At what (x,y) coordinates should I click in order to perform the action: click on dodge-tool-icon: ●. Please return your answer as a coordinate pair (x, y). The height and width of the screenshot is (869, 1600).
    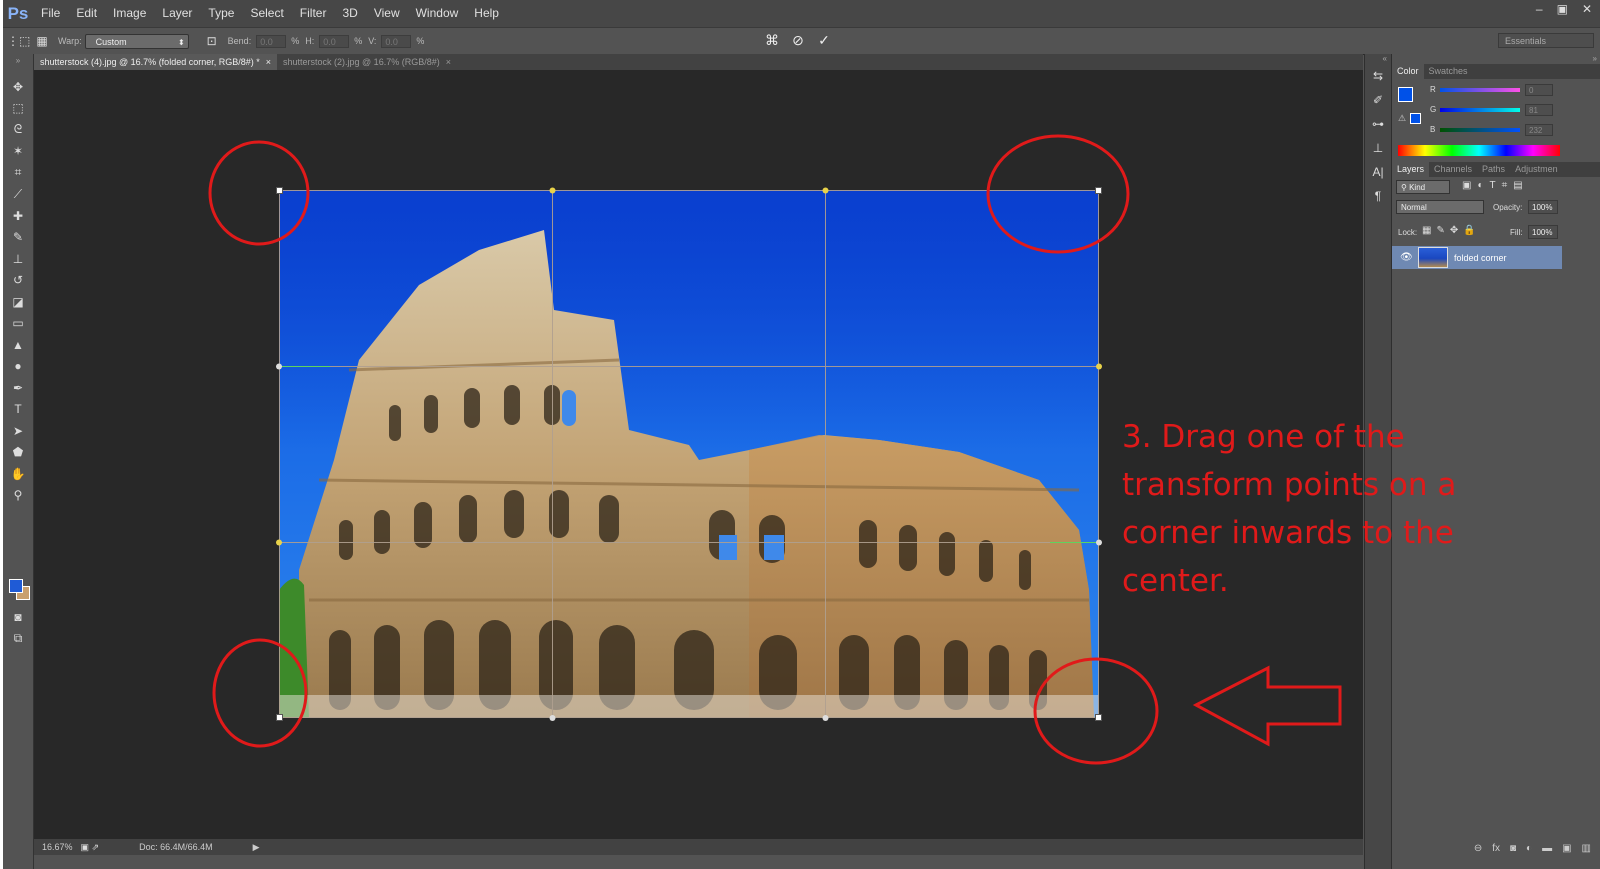
    Looking at the image, I should click on (18, 367).